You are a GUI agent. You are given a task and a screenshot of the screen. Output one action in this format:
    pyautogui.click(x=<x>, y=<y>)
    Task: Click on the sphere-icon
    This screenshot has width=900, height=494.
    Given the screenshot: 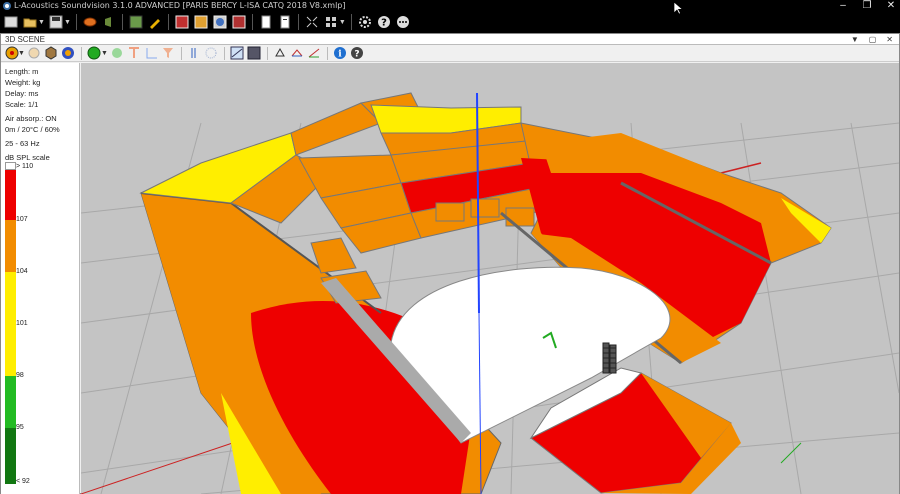 What is the action you would take?
    pyautogui.click(x=220, y=22)
    